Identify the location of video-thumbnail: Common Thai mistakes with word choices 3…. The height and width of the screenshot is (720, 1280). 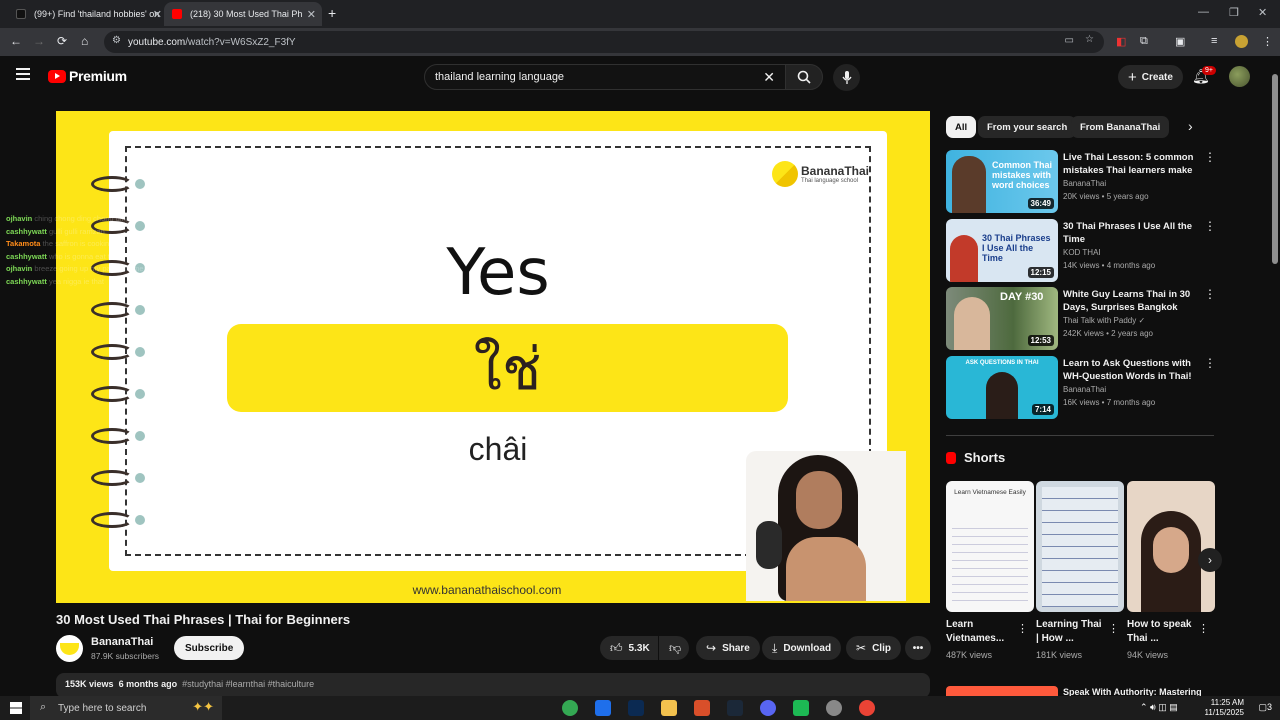
(1002, 181).